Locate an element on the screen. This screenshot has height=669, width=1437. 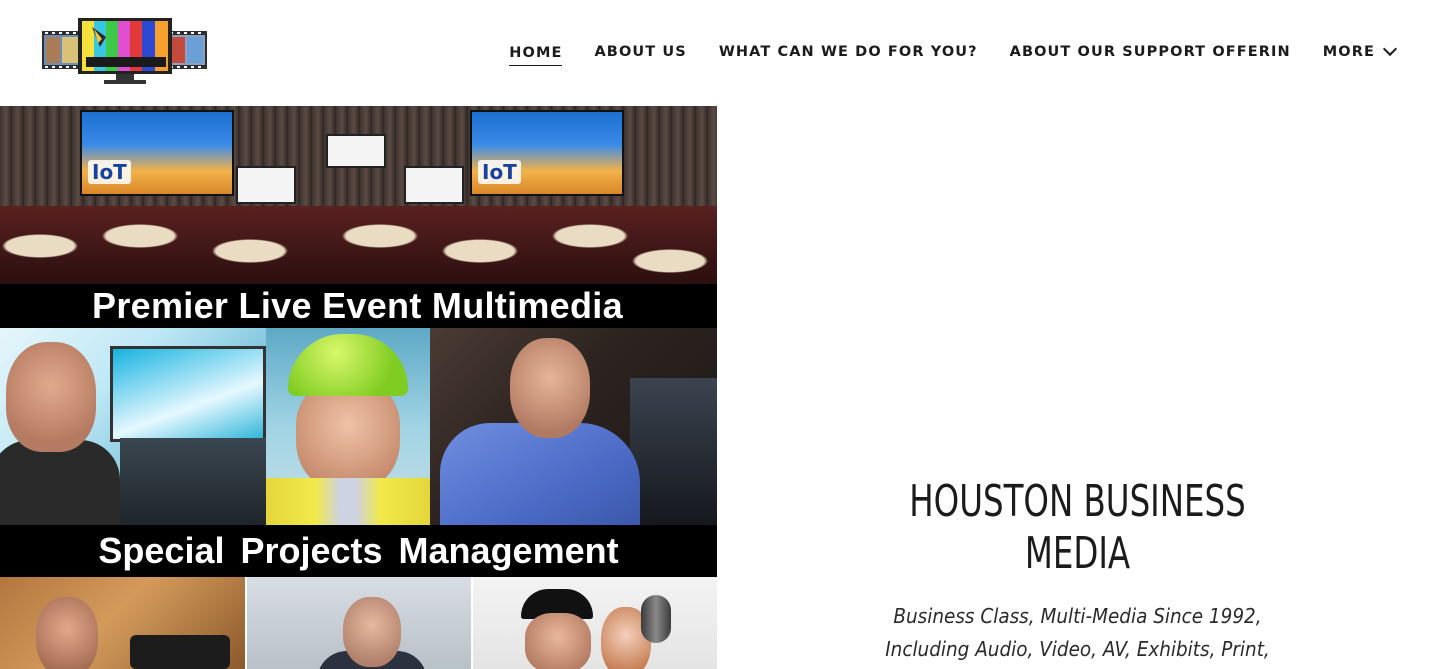
photo-hardhat-portrait is located at coordinates (348, 426).